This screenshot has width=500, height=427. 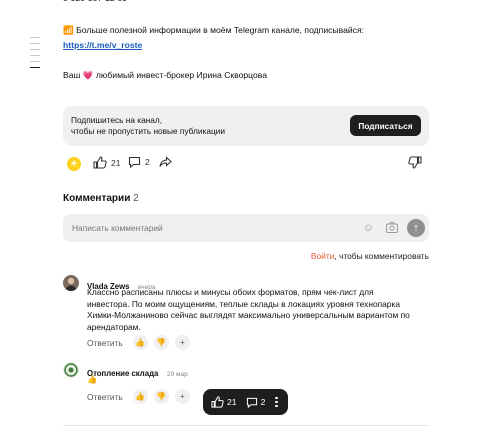 I want to click on comment-line: 👍, so click(x=92, y=379).